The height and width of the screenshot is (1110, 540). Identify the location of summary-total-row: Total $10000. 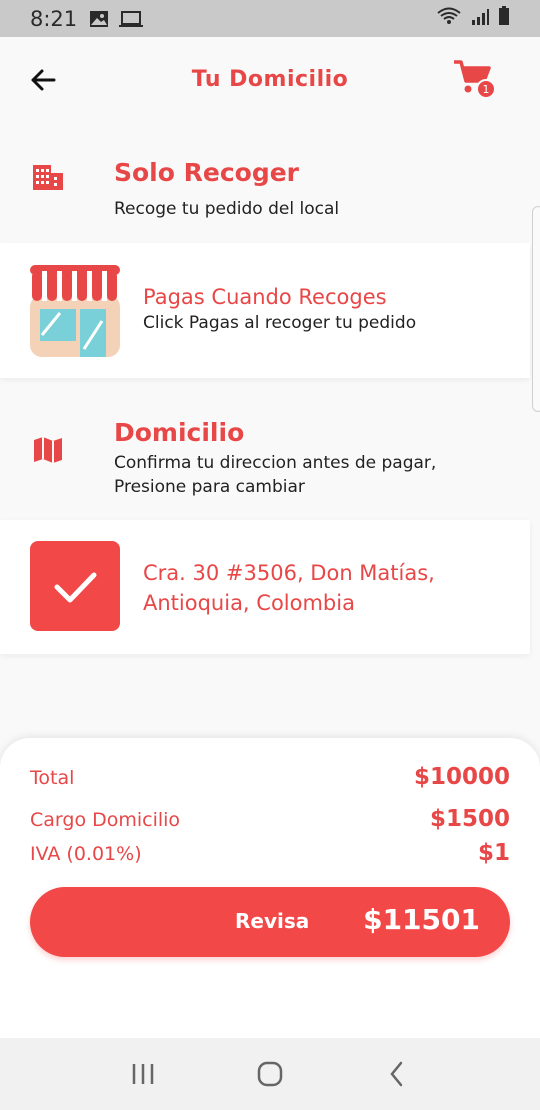
(270, 777).